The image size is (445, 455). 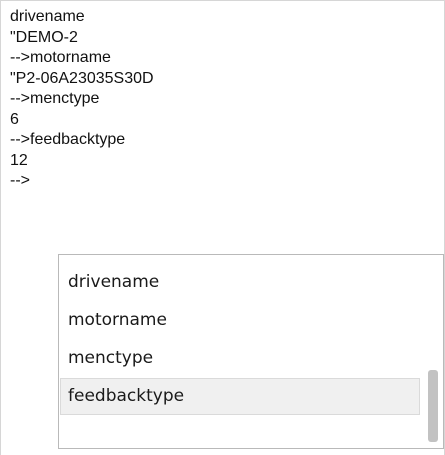 I want to click on terminal-line: "P2-06A23035S30D, so click(x=82, y=78).